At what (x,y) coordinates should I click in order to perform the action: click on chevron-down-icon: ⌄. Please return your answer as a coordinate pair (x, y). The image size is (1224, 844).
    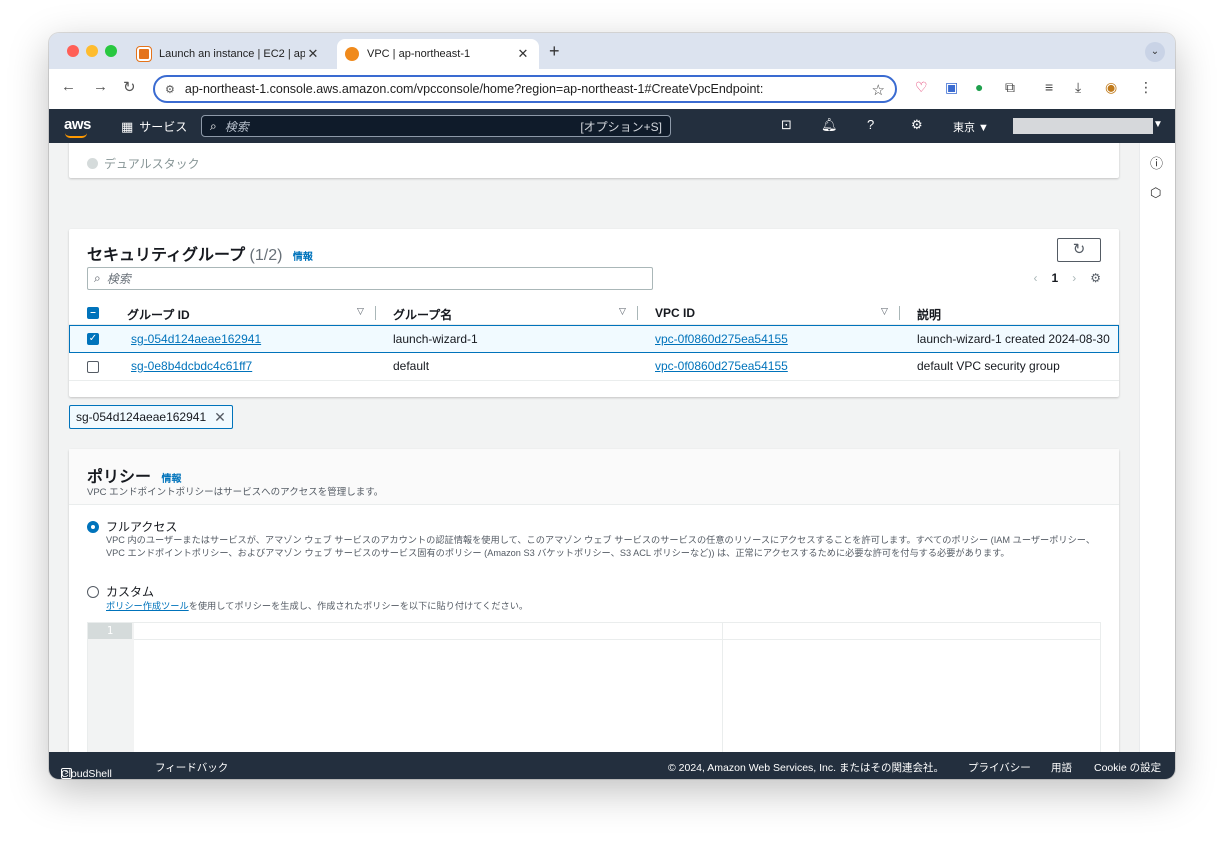
    Looking at the image, I should click on (1155, 52).